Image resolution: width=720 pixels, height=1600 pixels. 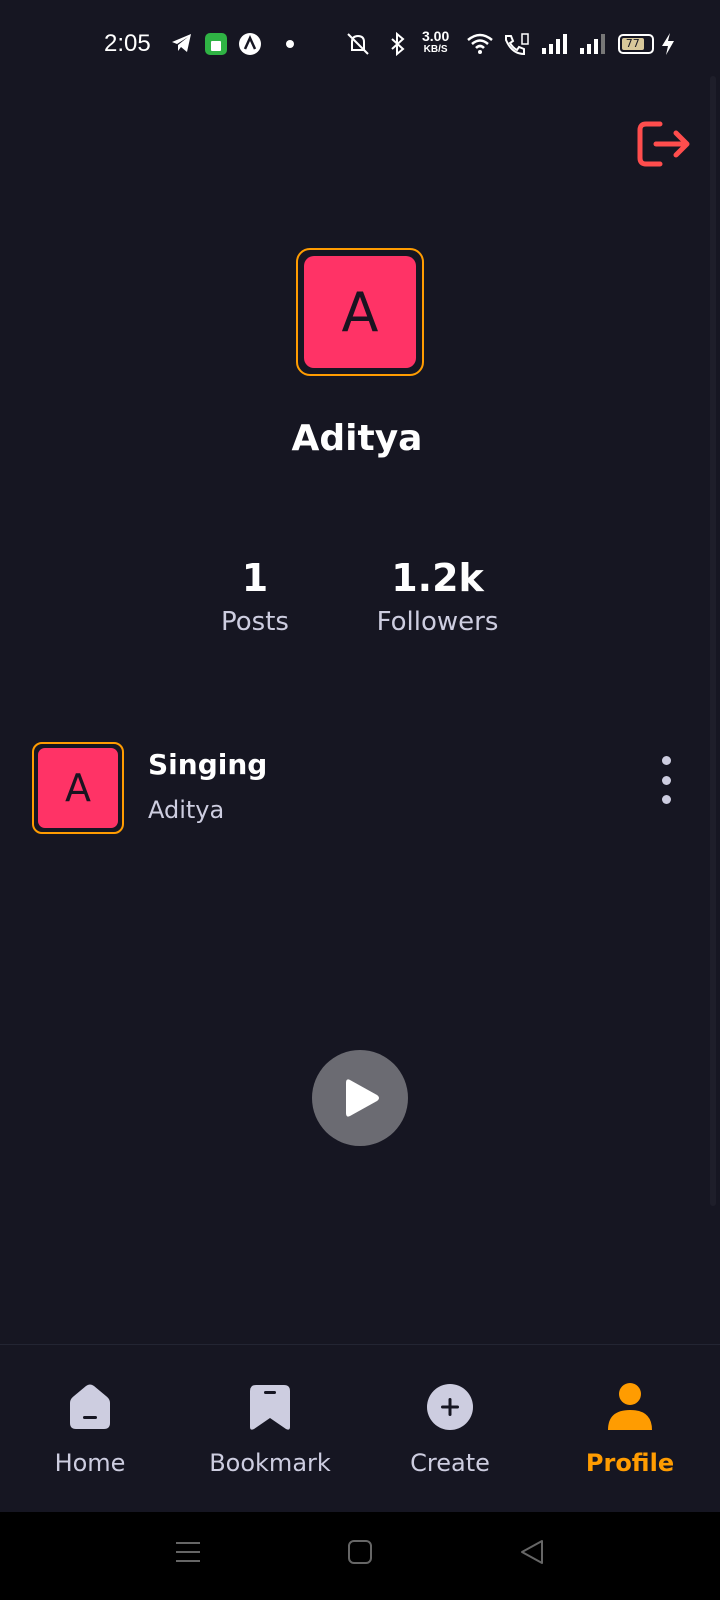 What do you see at coordinates (181, 43) in the screenshot?
I see `telegram-icon` at bounding box center [181, 43].